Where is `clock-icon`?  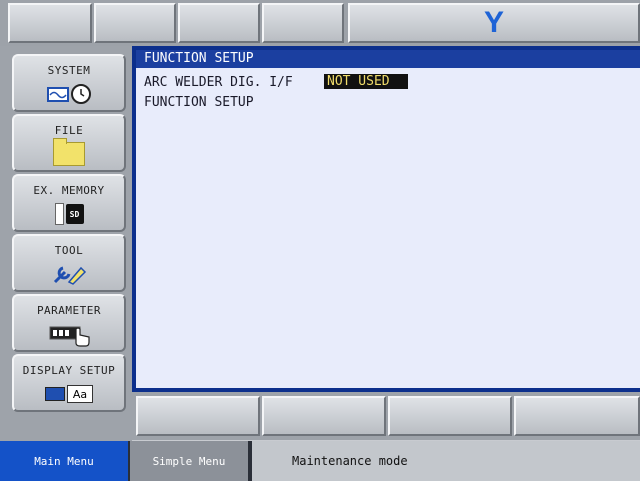
clock-icon is located at coordinates (69, 94).